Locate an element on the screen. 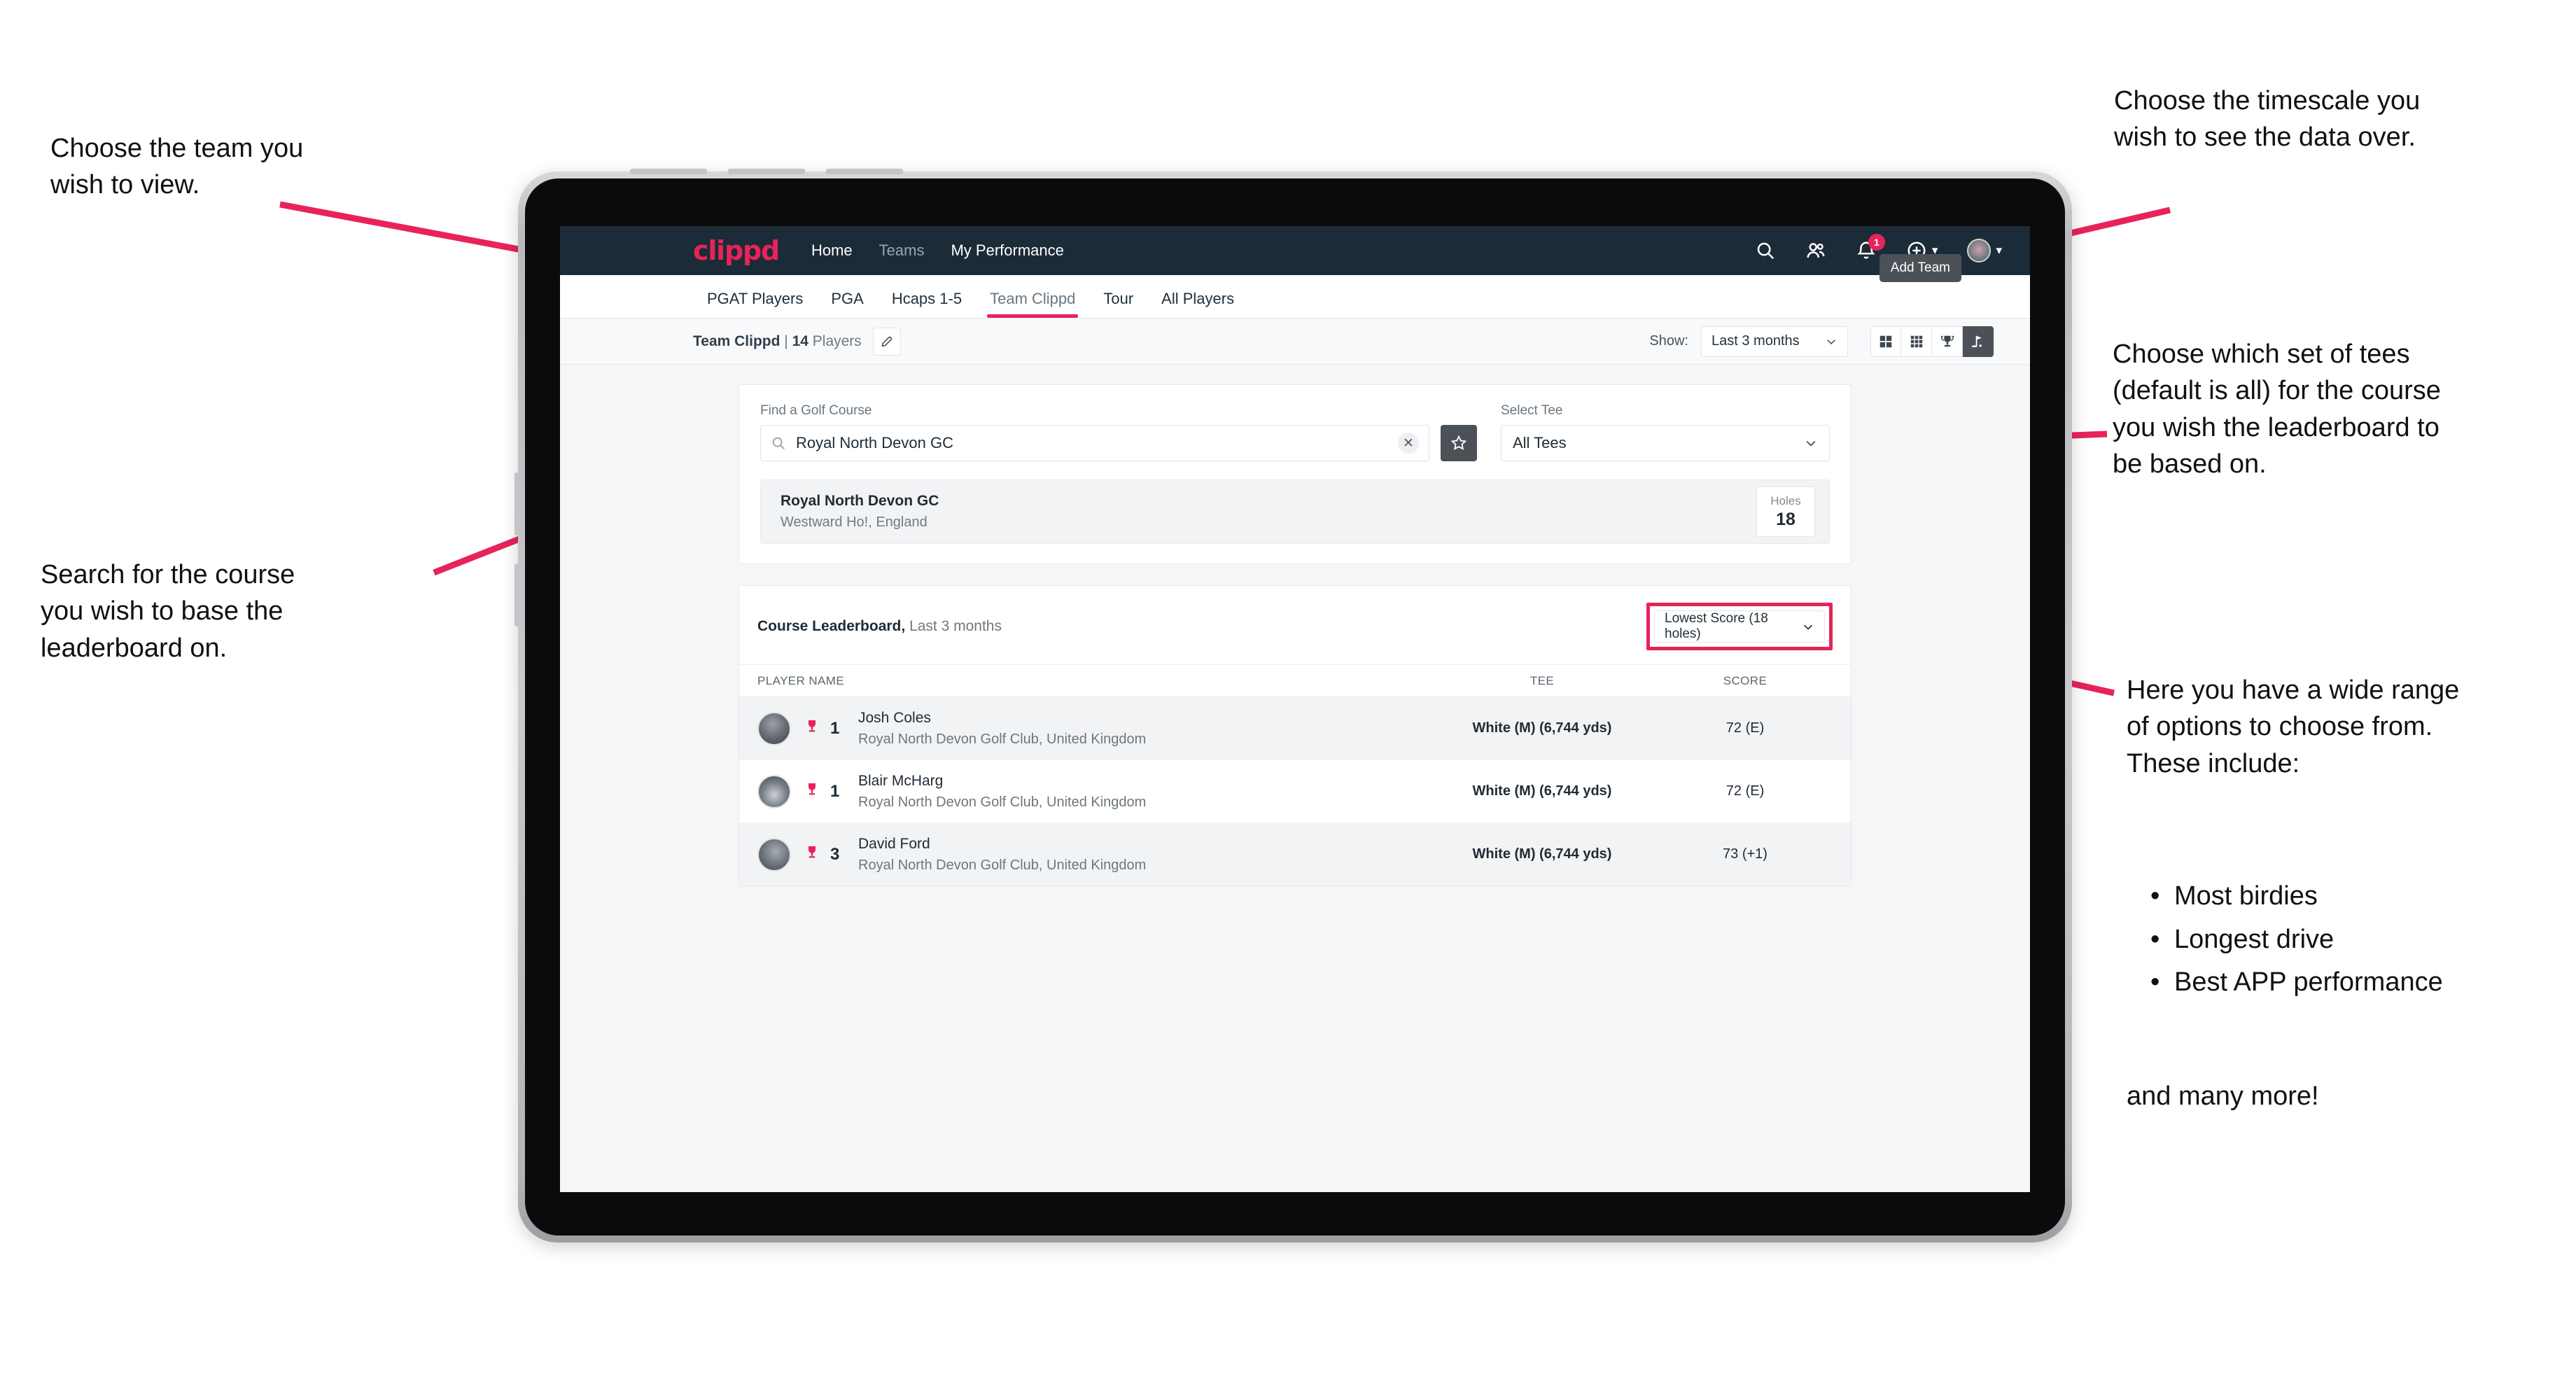  leaderboard-sort-select: Lowest Score (18 holes) is located at coordinates (1739, 626).